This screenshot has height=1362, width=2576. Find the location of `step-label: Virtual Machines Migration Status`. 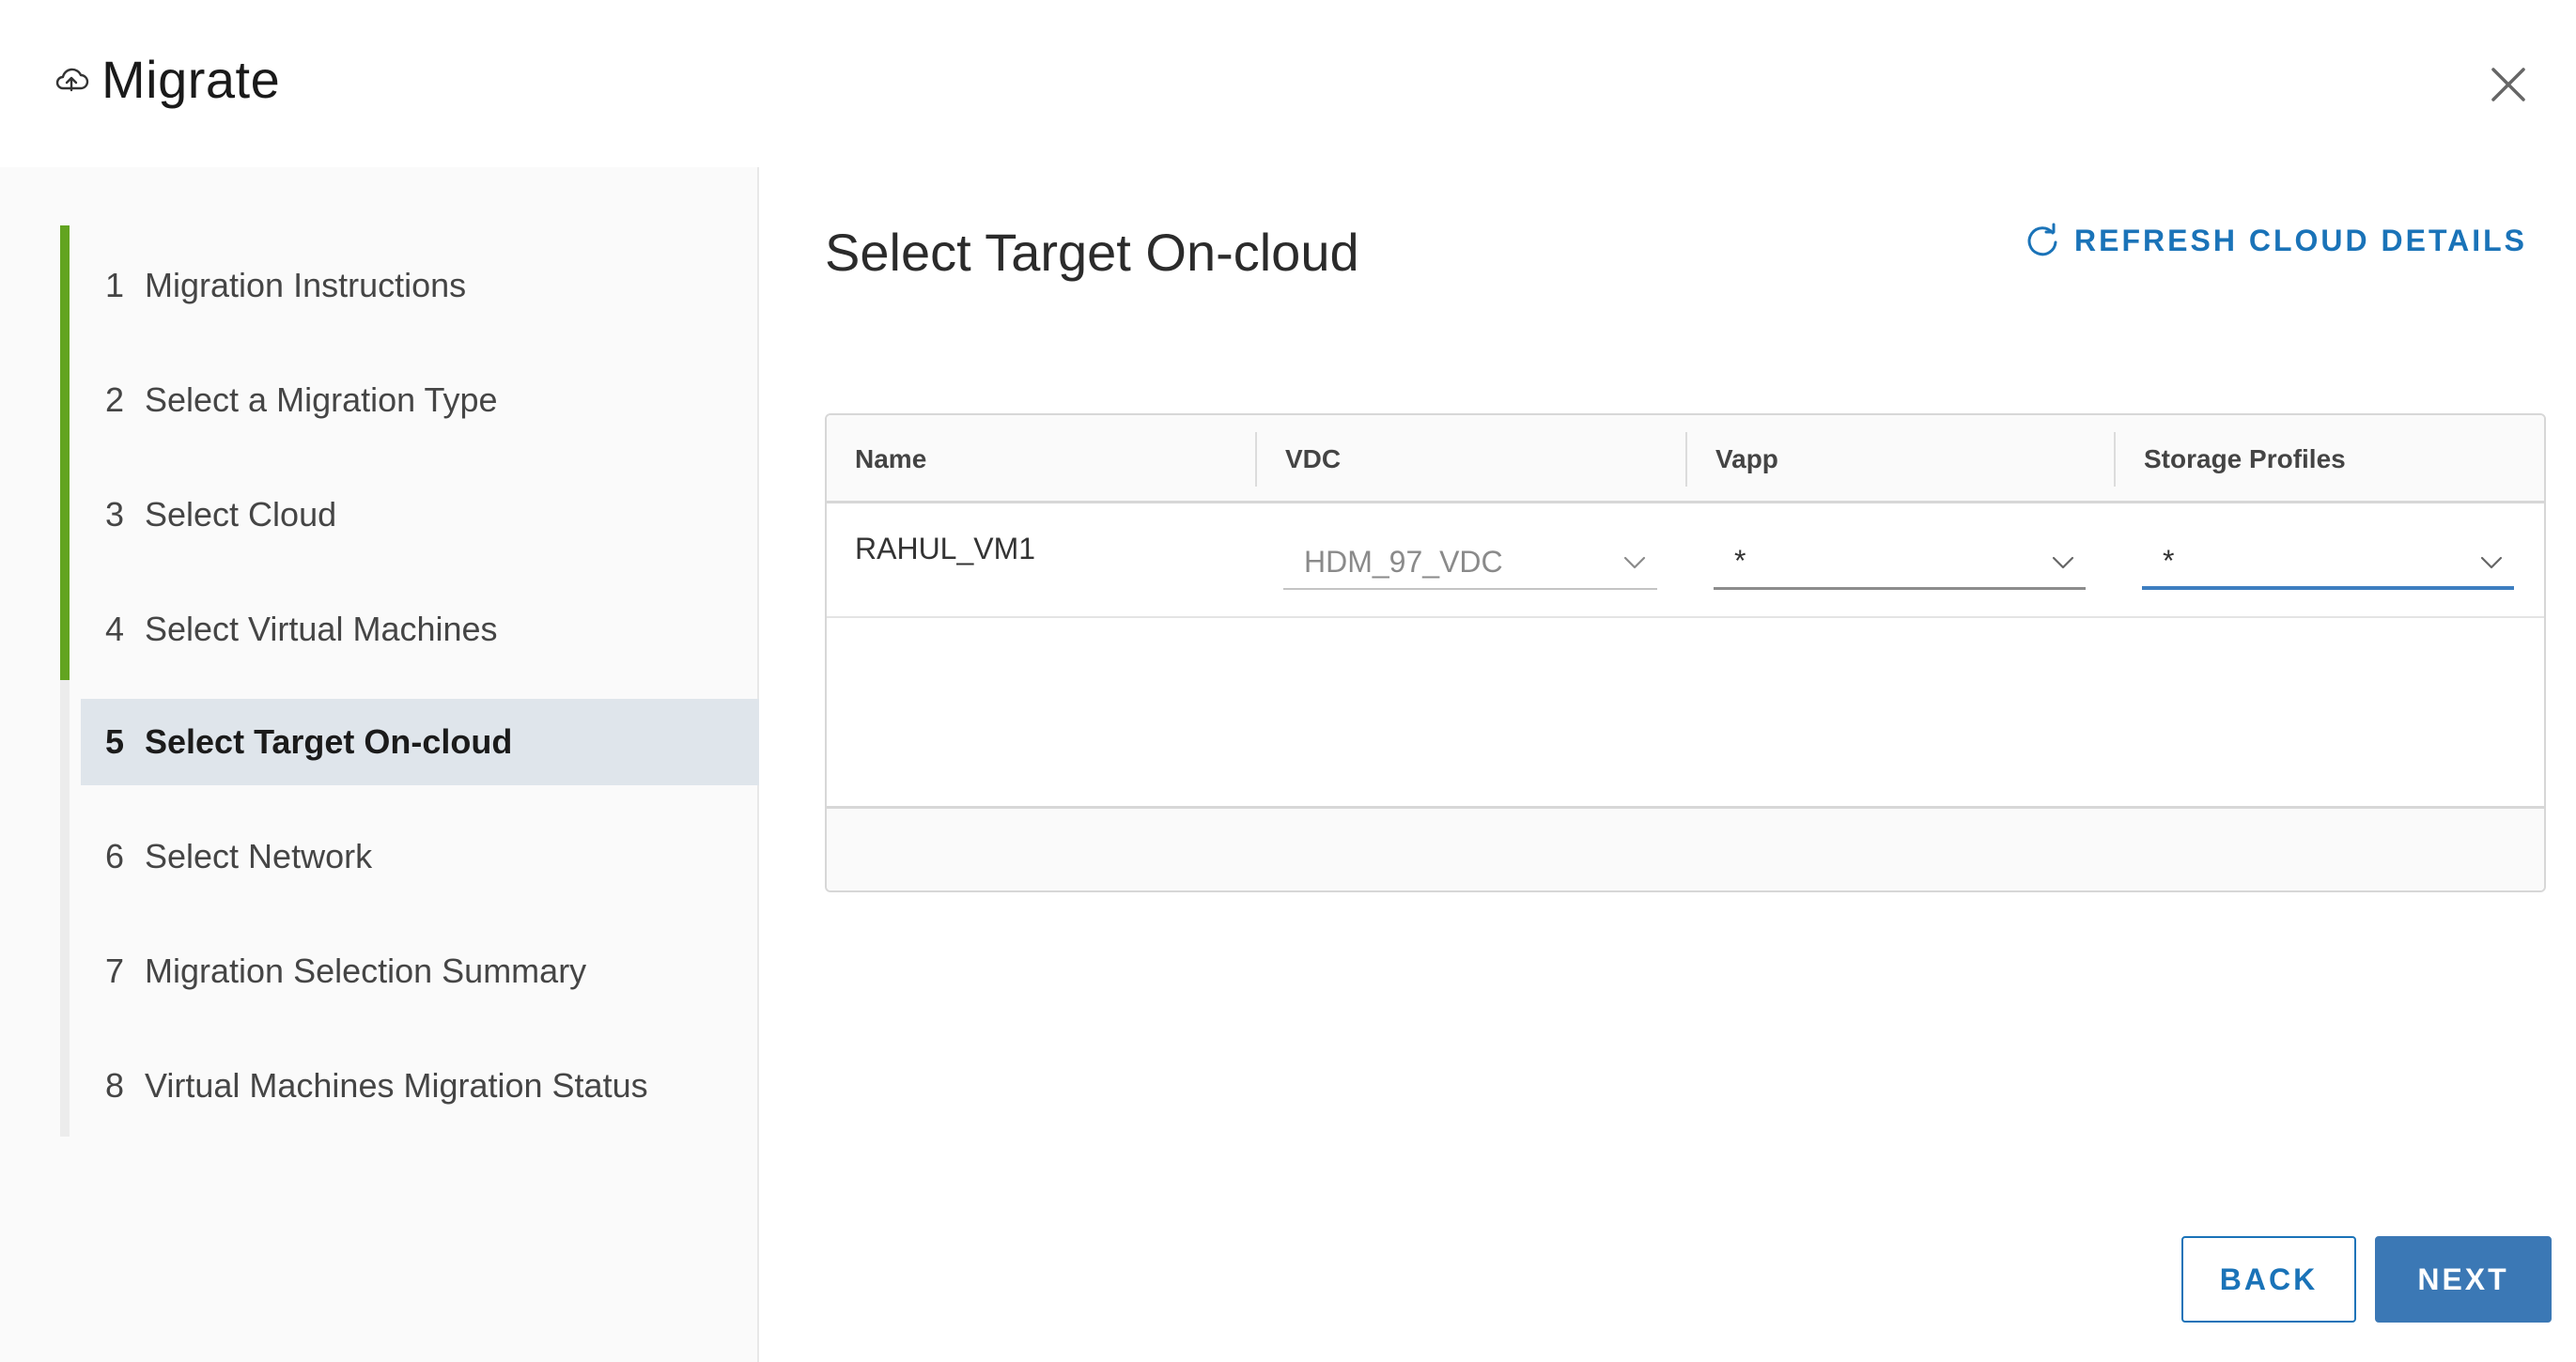

step-label: Virtual Machines Migration Status is located at coordinates (397, 1085).